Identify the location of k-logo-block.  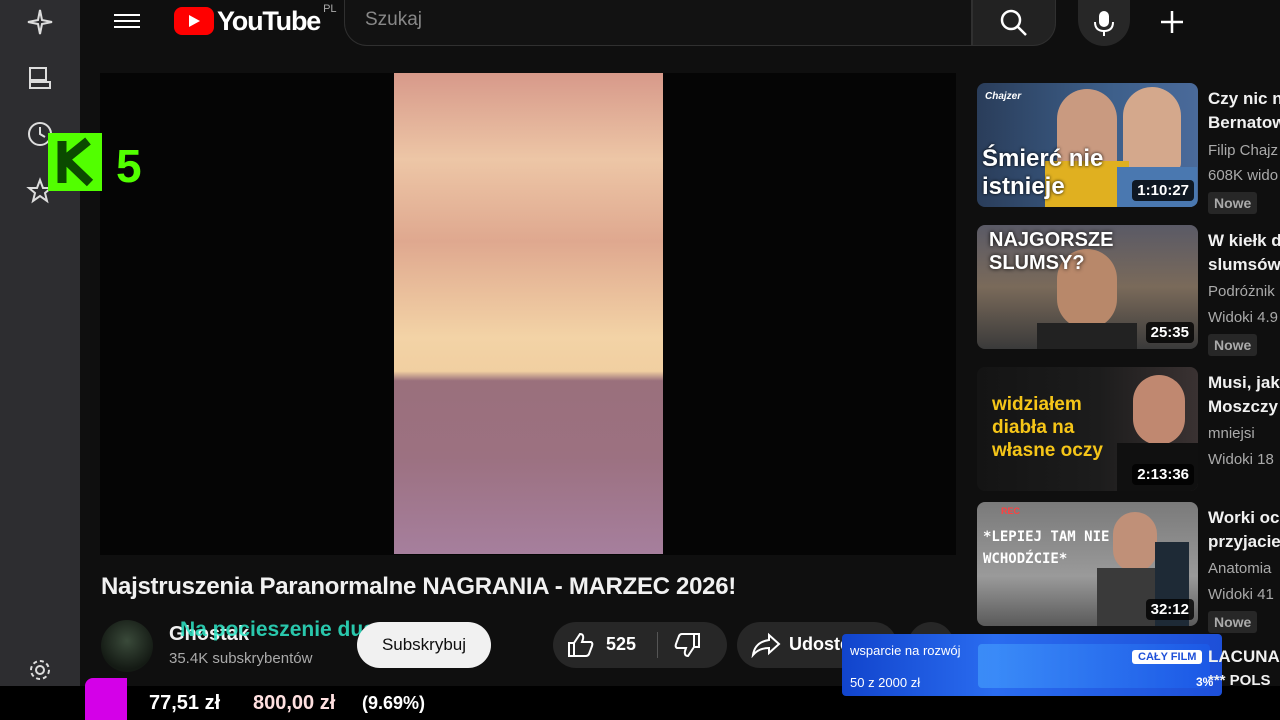
(75, 162).